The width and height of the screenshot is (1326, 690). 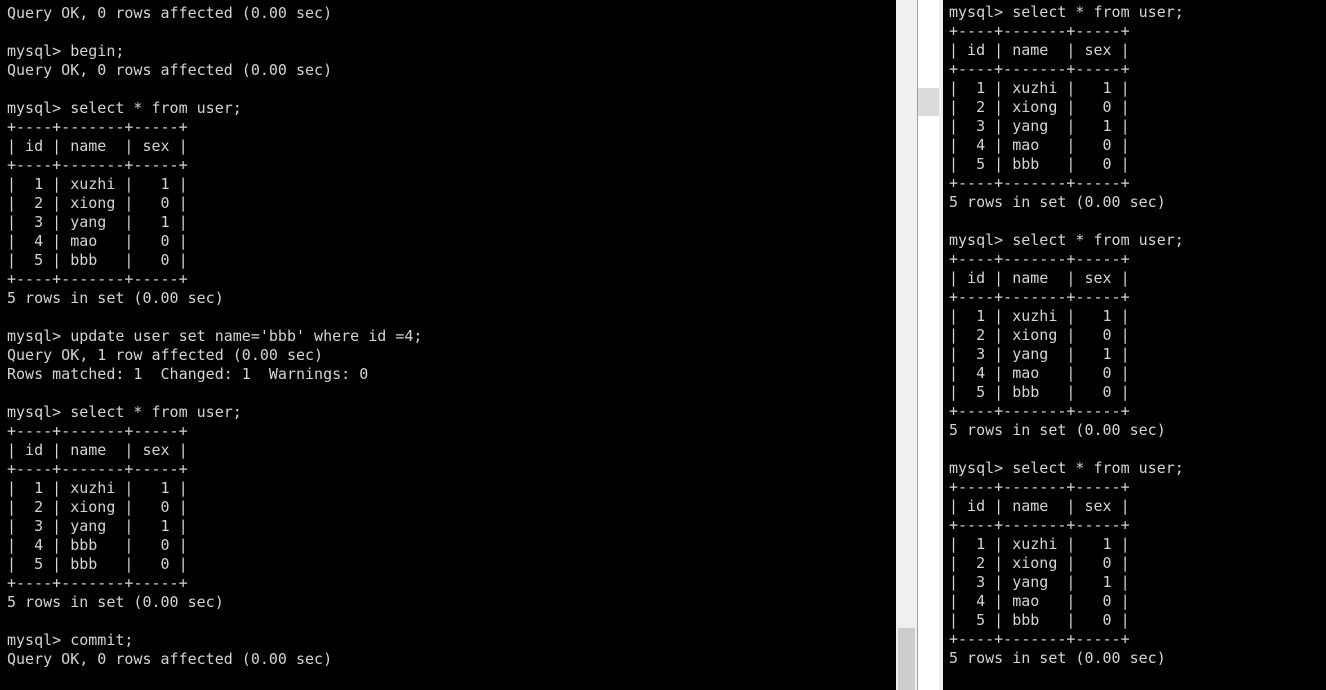 What do you see at coordinates (70, 640) in the screenshot?
I see `terminal-line: mysql> commit;` at bounding box center [70, 640].